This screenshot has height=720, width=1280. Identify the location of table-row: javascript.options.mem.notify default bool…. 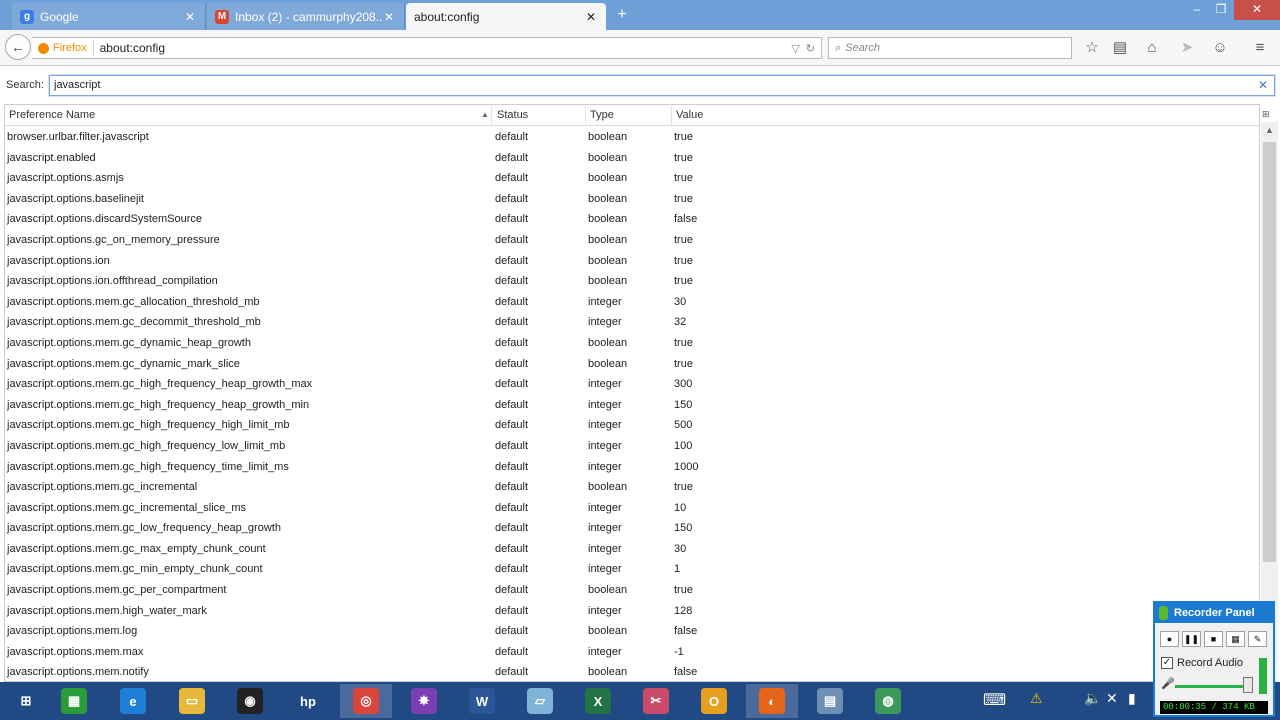
(632, 671).